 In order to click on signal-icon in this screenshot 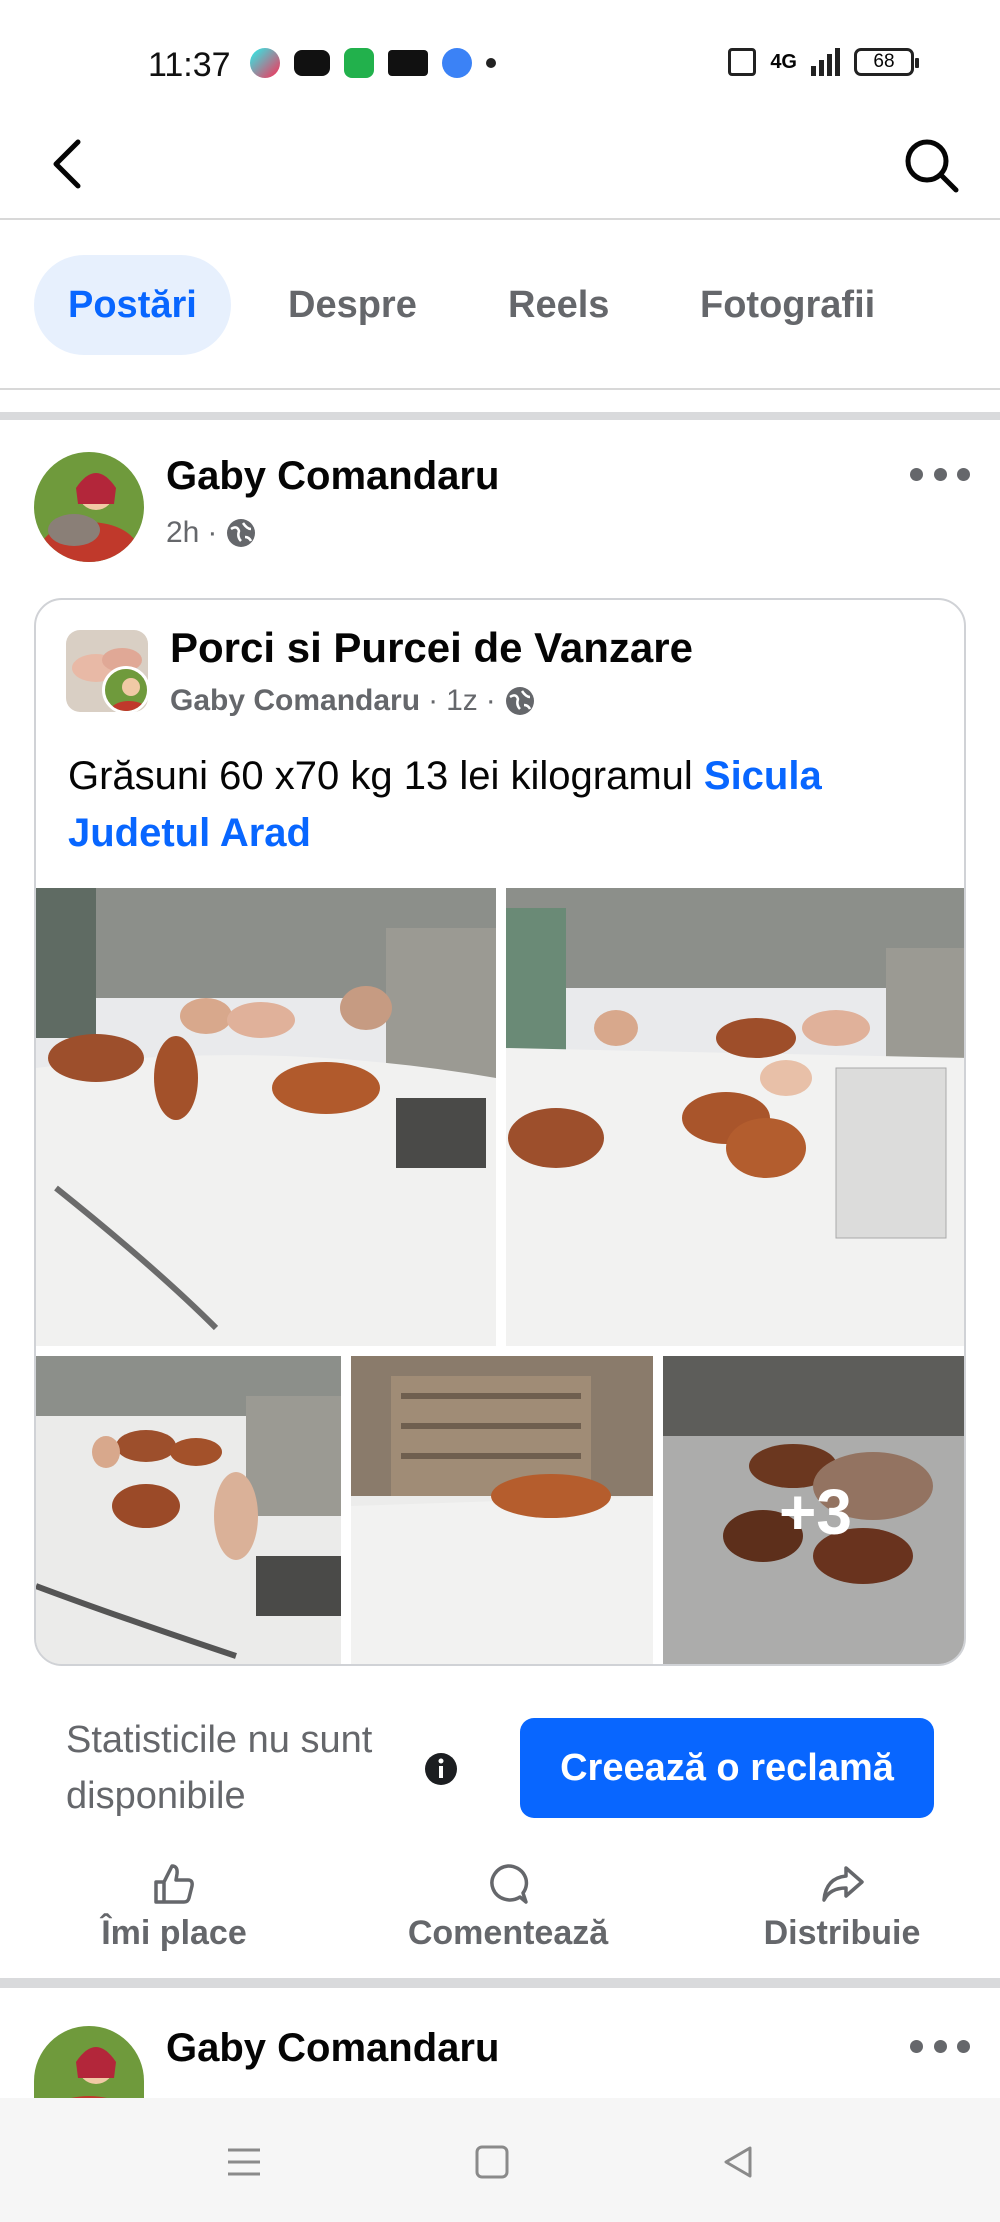, I will do `click(825, 62)`.